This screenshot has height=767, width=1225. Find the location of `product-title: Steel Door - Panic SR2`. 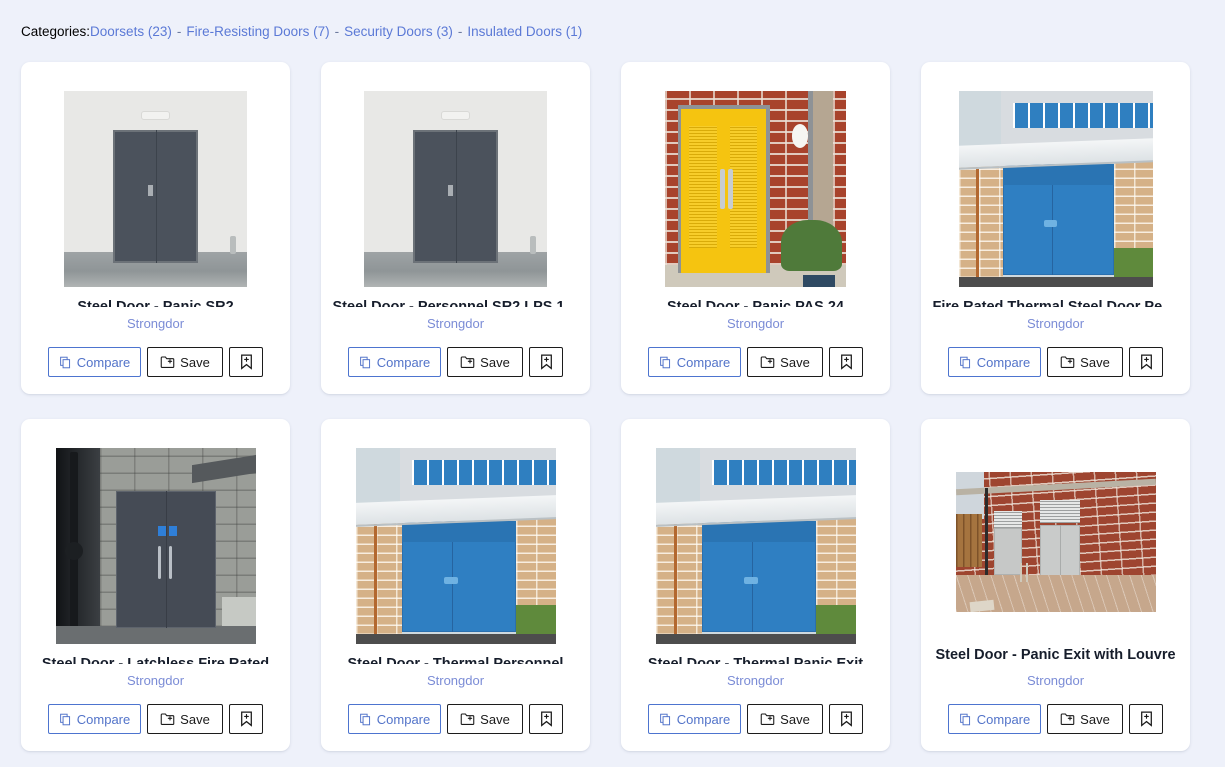

product-title: Steel Door - Panic SR2 is located at coordinates (155, 303).